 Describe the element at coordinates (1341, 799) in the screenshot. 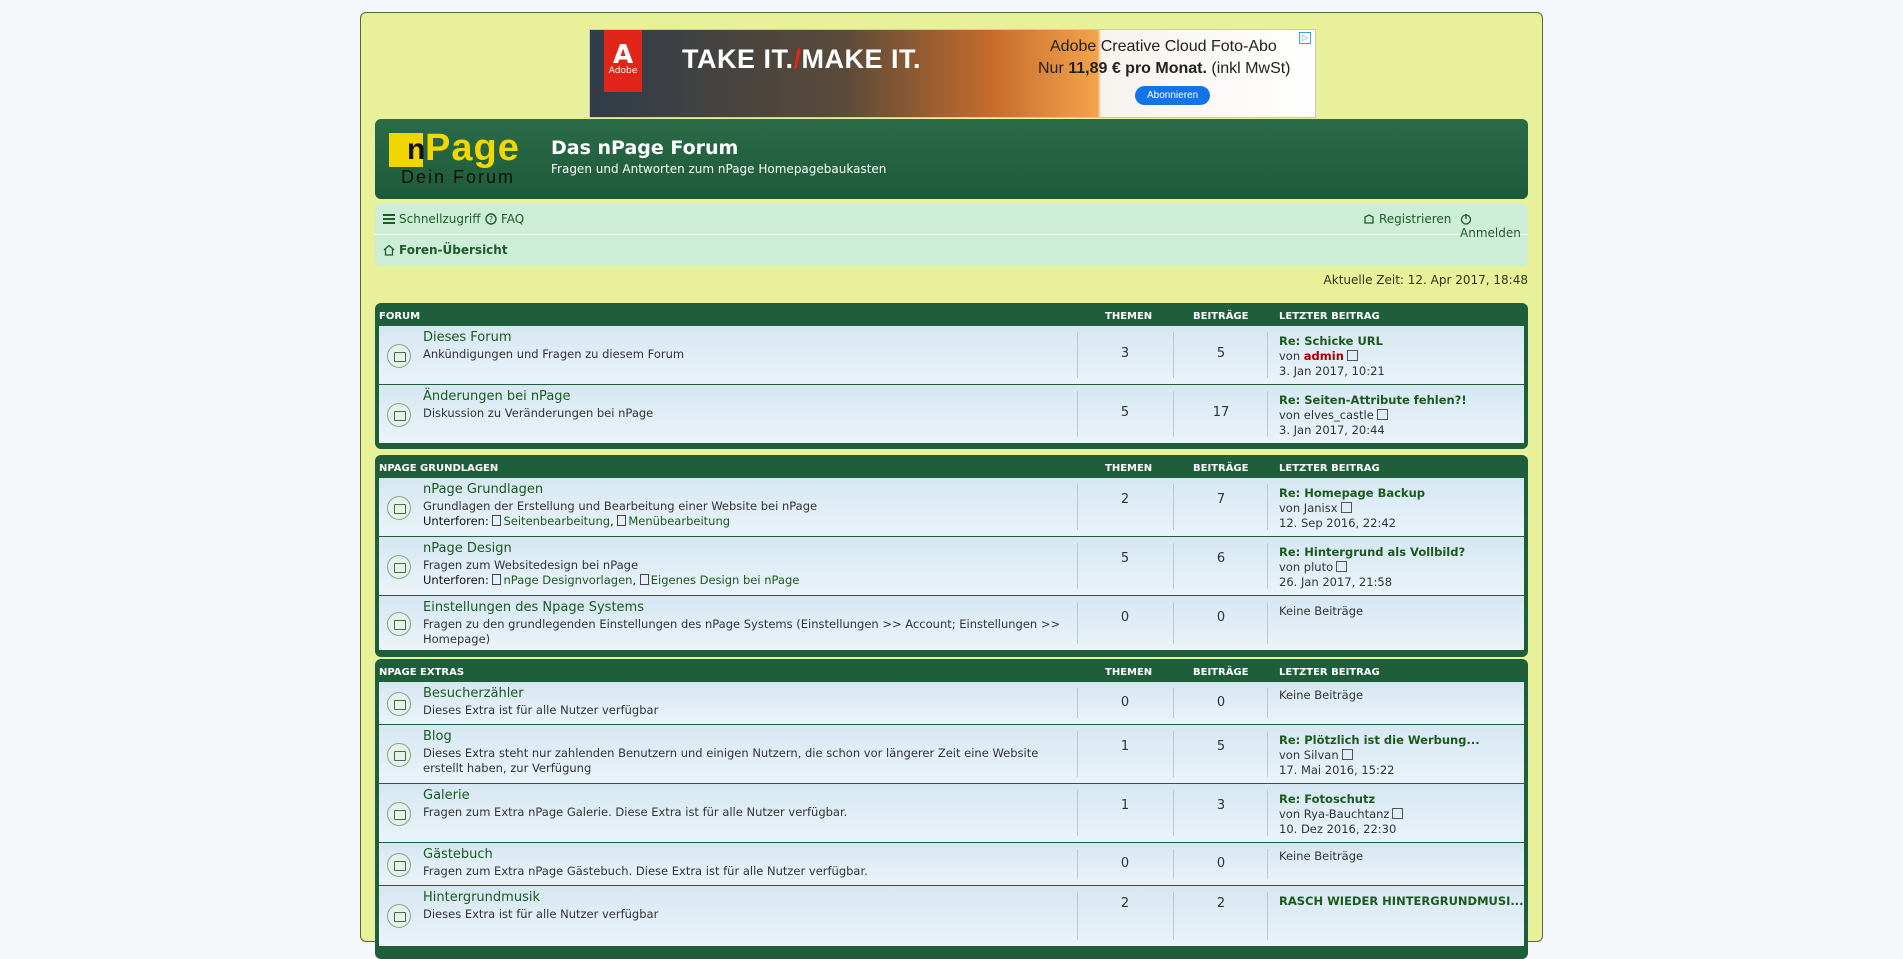

I see `last-post-link: Re: Fotoschutz` at that location.